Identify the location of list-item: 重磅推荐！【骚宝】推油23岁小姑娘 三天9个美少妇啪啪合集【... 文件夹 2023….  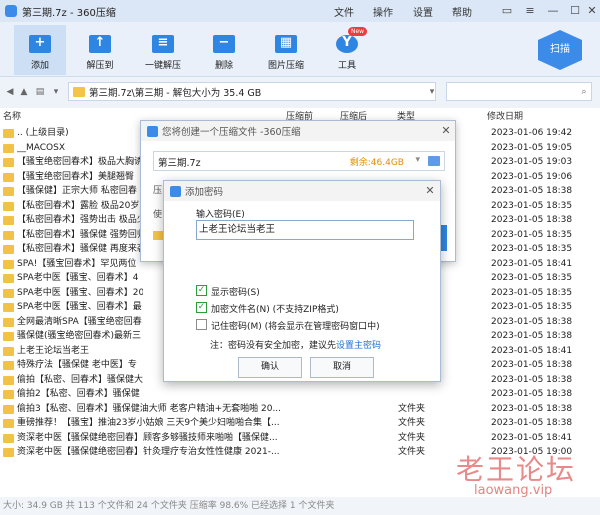
(300, 423).